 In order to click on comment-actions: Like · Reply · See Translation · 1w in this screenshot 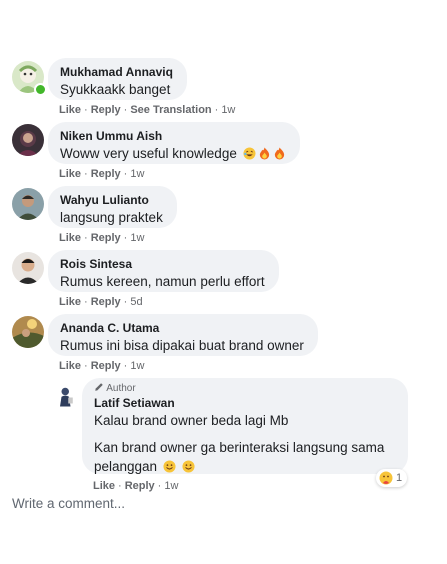, I will do `click(147, 110)`.